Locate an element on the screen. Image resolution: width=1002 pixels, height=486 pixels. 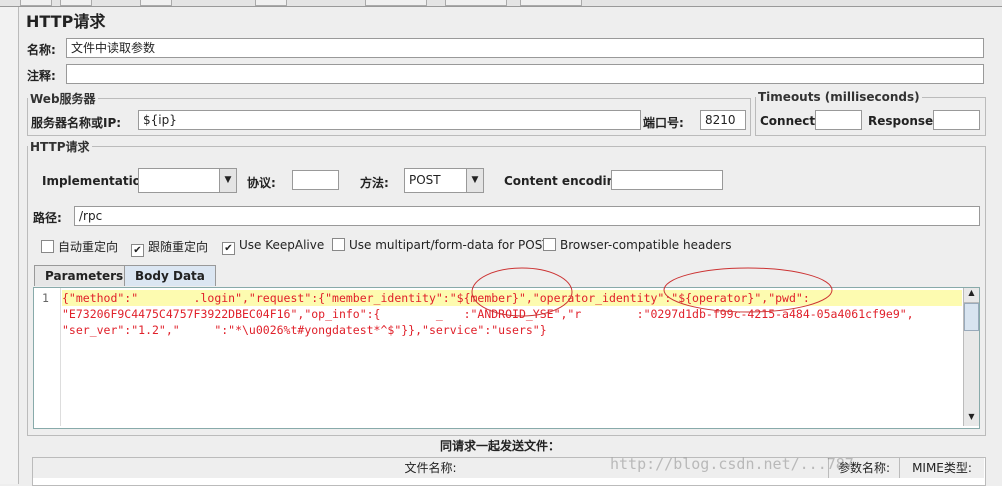
files-title: 同请求一起发送文件： is located at coordinates (500, 446).